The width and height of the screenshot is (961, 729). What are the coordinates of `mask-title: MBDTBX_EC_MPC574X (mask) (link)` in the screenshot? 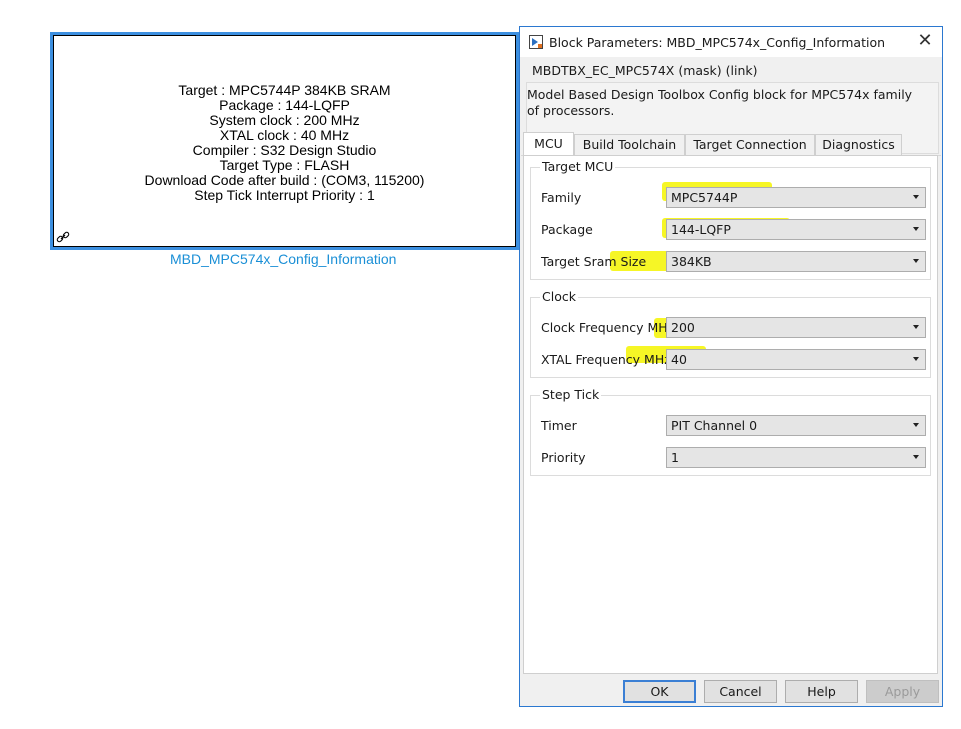 It's located at (645, 70).